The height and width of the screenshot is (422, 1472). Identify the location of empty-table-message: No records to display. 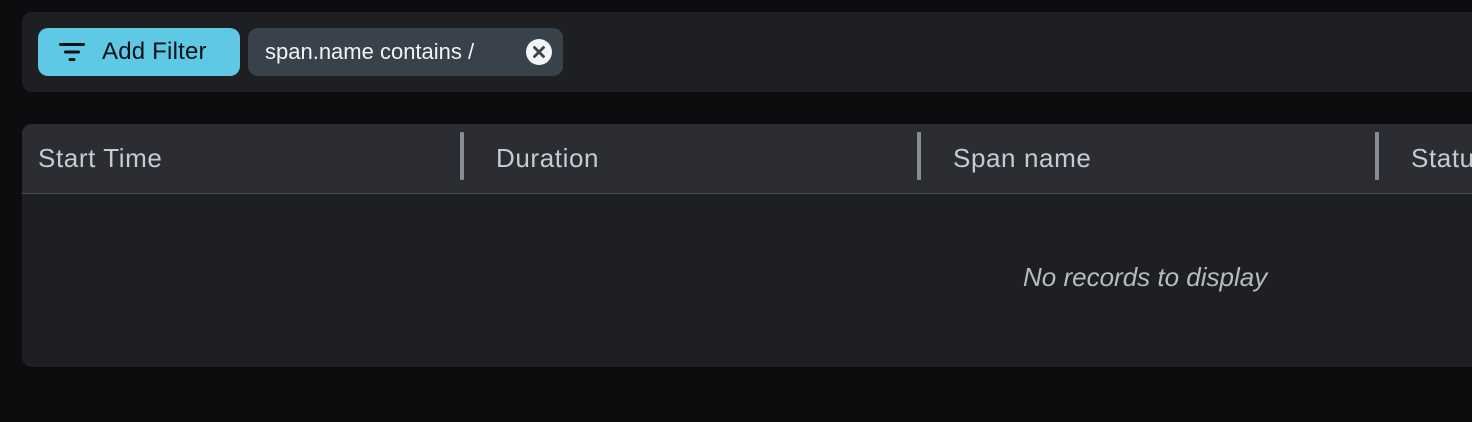
(1145, 277).